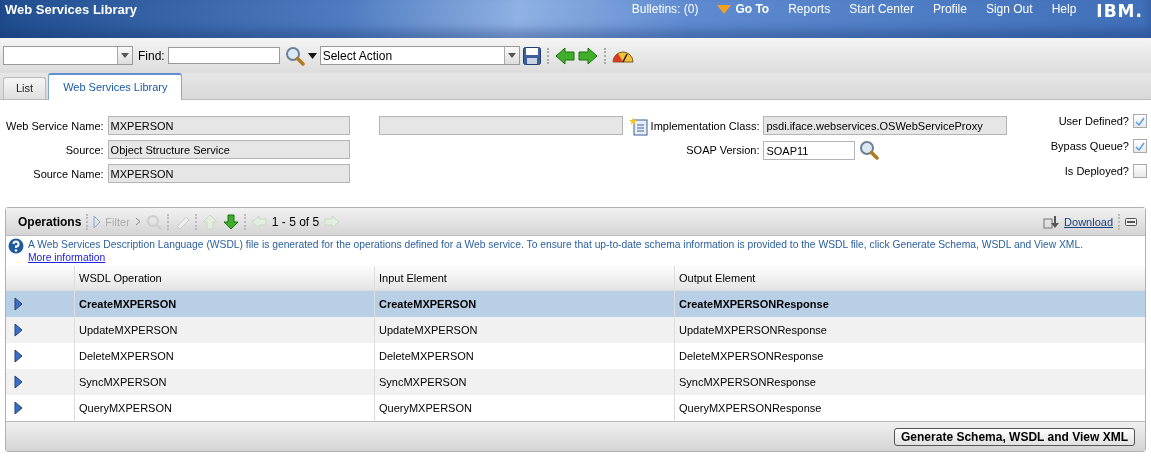 The height and width of the screenshot is (457, 1151). I want to click on save-icon, so click(531, 55).